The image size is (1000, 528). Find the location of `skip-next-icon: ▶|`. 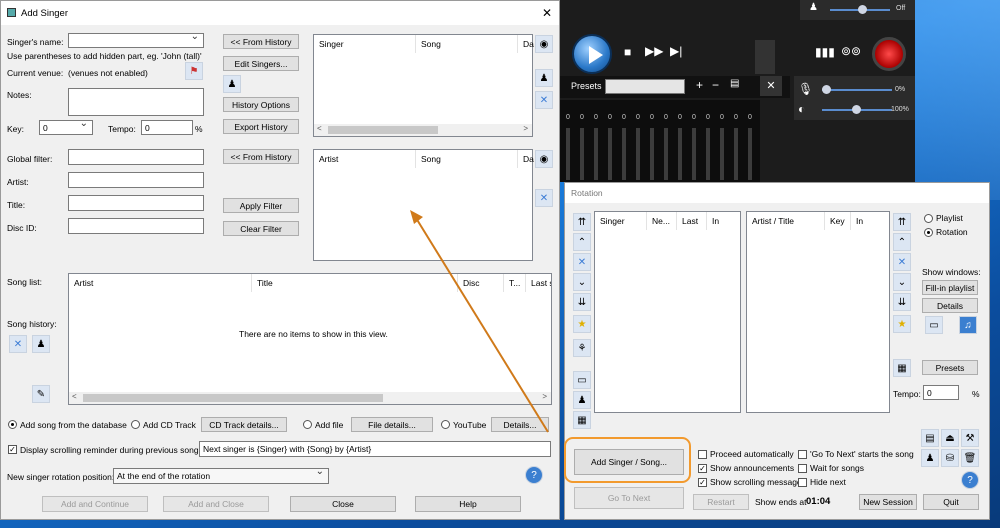

skip-next-icon: ▶| is located at coordinates (676, 51).